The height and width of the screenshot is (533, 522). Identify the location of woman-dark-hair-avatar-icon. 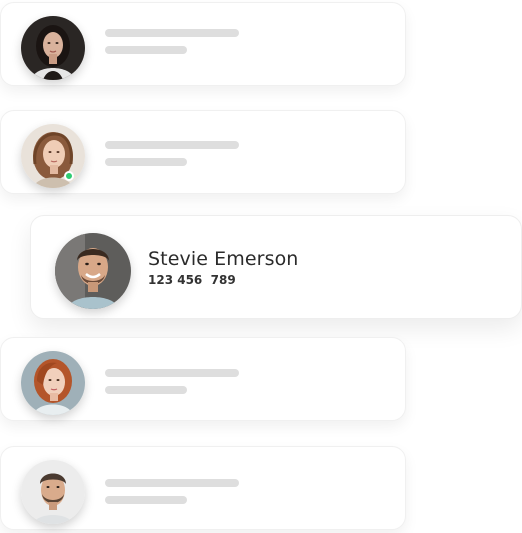
(53, 48).